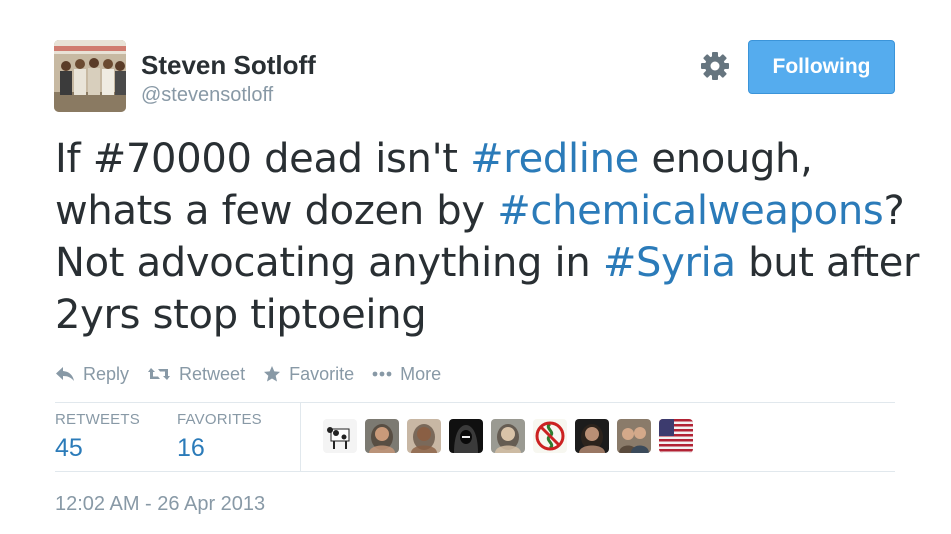  I want to click on hashtag-link: #Syria, so click(669, 263).